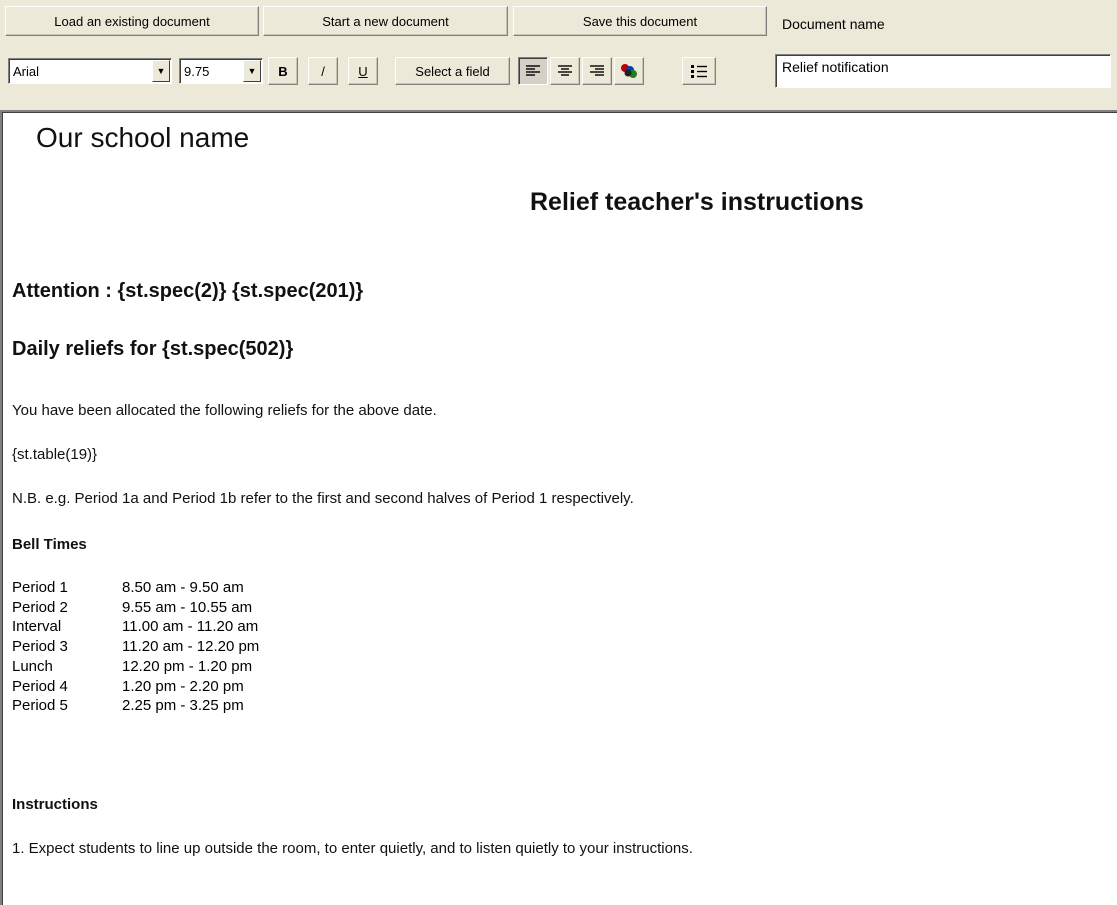 This screenshot has width=1117, height=905. I want to click on daily-reliefs-line: Daily reliefs for {st.spec(502)}, so click(153, 349).